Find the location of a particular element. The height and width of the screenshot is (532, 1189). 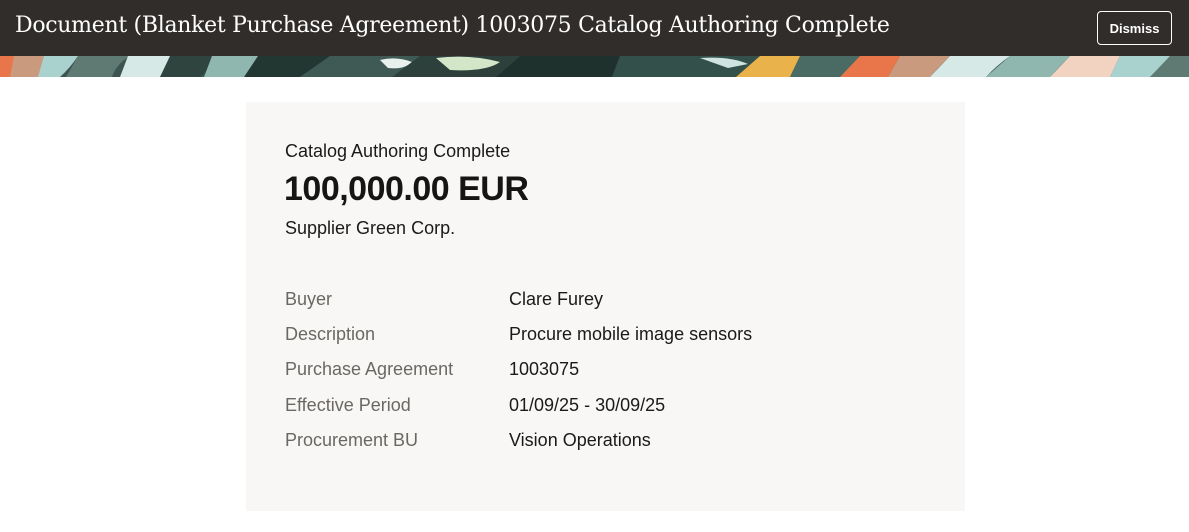

detail-row-description: Description Procure mobile image sensors is located at coordinates (605, 337).